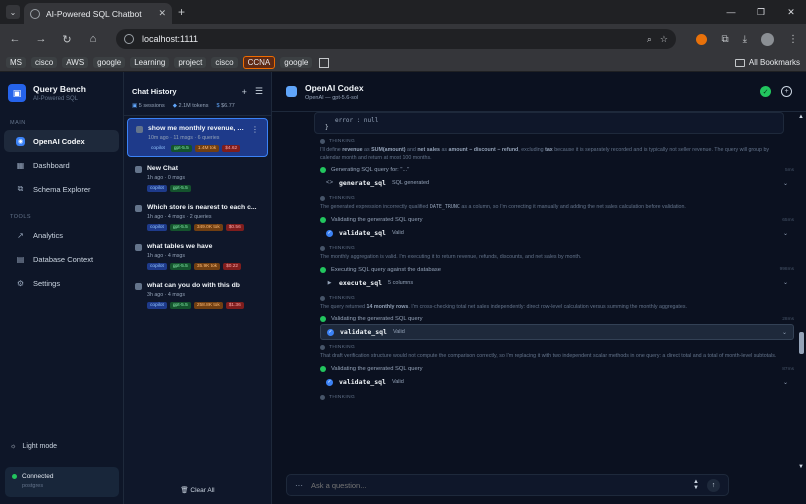  What do you see at coordinates (16, 62) in the screenshot?
I see `bookmark: MS` at bounding box center [16, 62].